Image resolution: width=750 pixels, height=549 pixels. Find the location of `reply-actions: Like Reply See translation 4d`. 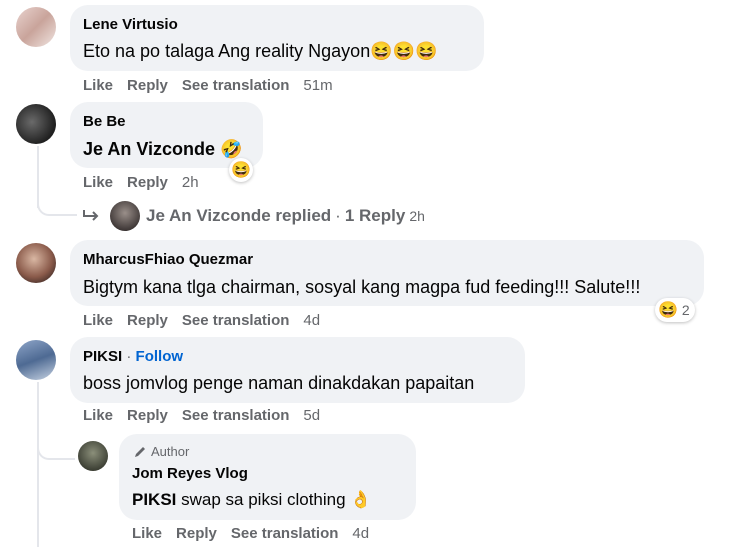

reply-actions: Like Reply See translation 4d is located at coordinates (257, 533).